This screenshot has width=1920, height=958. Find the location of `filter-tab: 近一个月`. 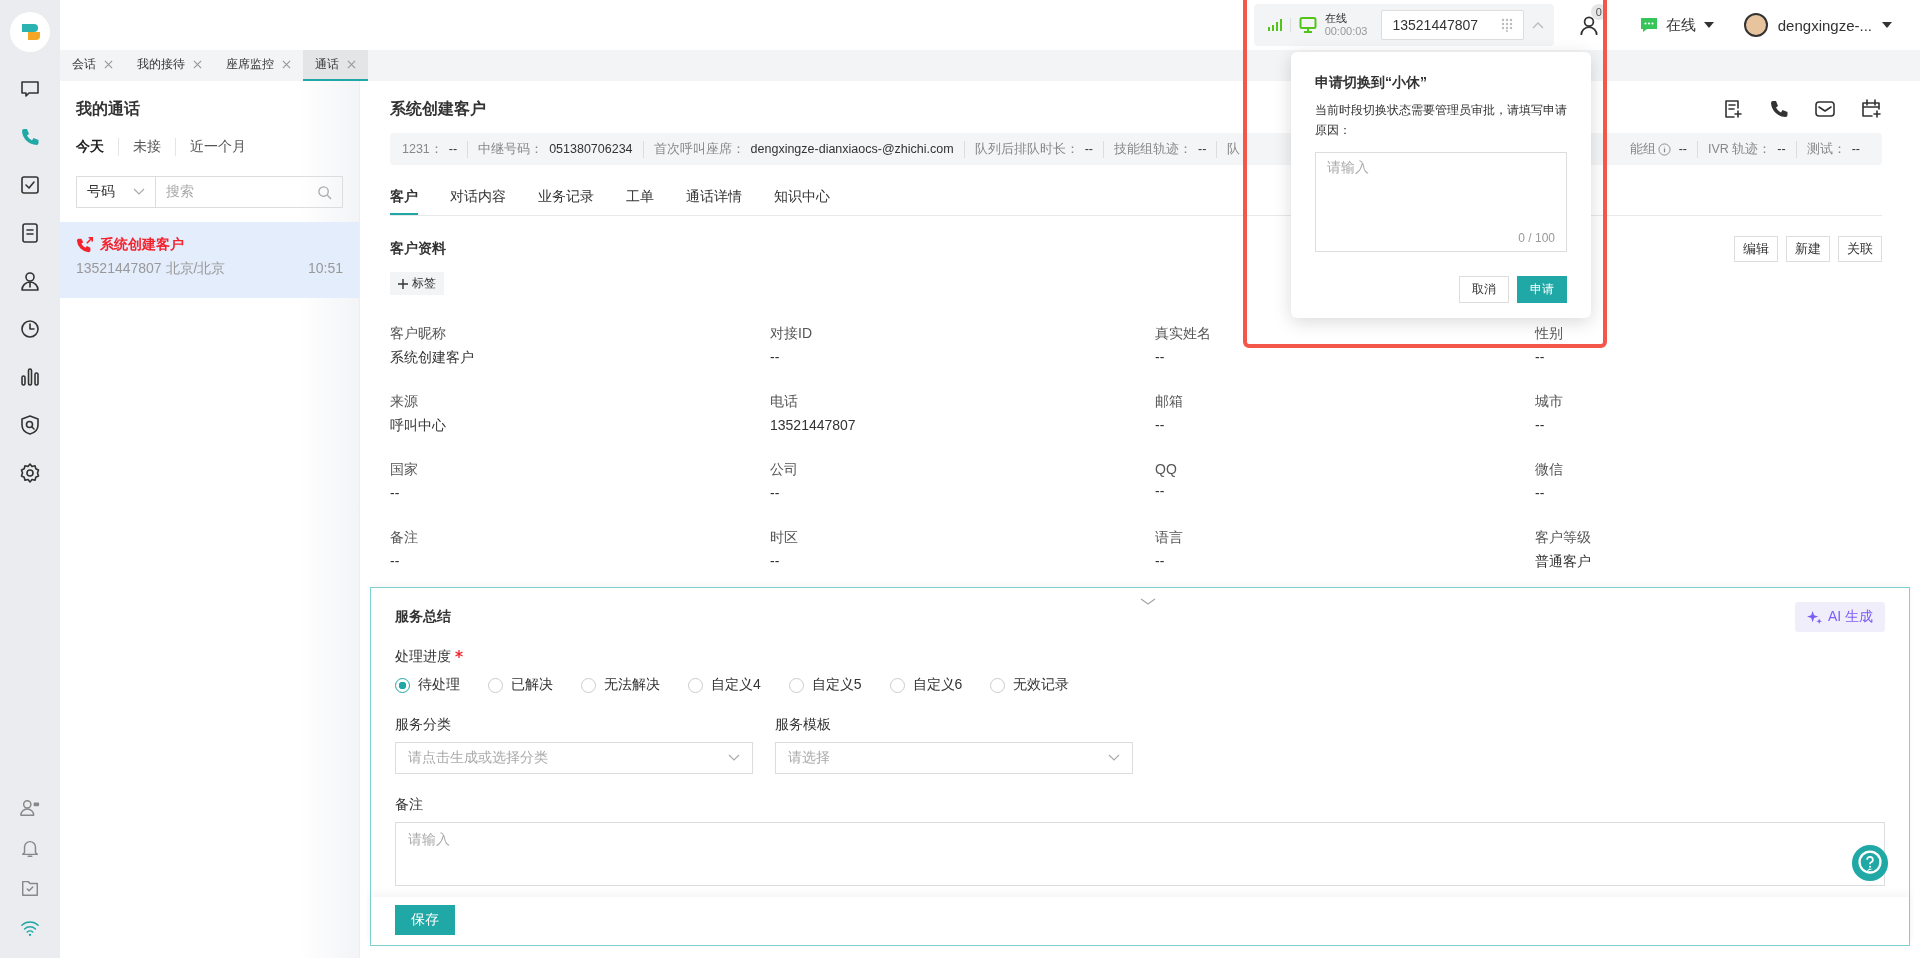

filter-tab: 近一个月 is located at coordinates (217, 147).